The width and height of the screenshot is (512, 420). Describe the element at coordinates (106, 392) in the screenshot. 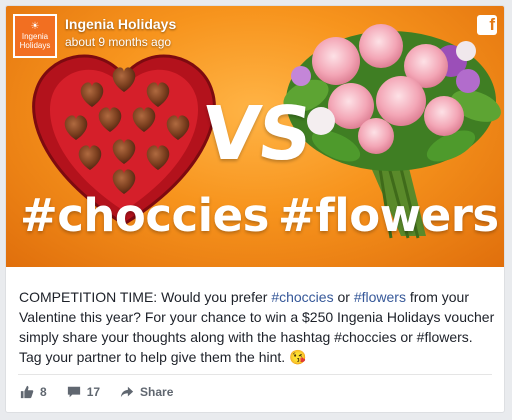

I see `post-actions: 8 17 Share` at that location.